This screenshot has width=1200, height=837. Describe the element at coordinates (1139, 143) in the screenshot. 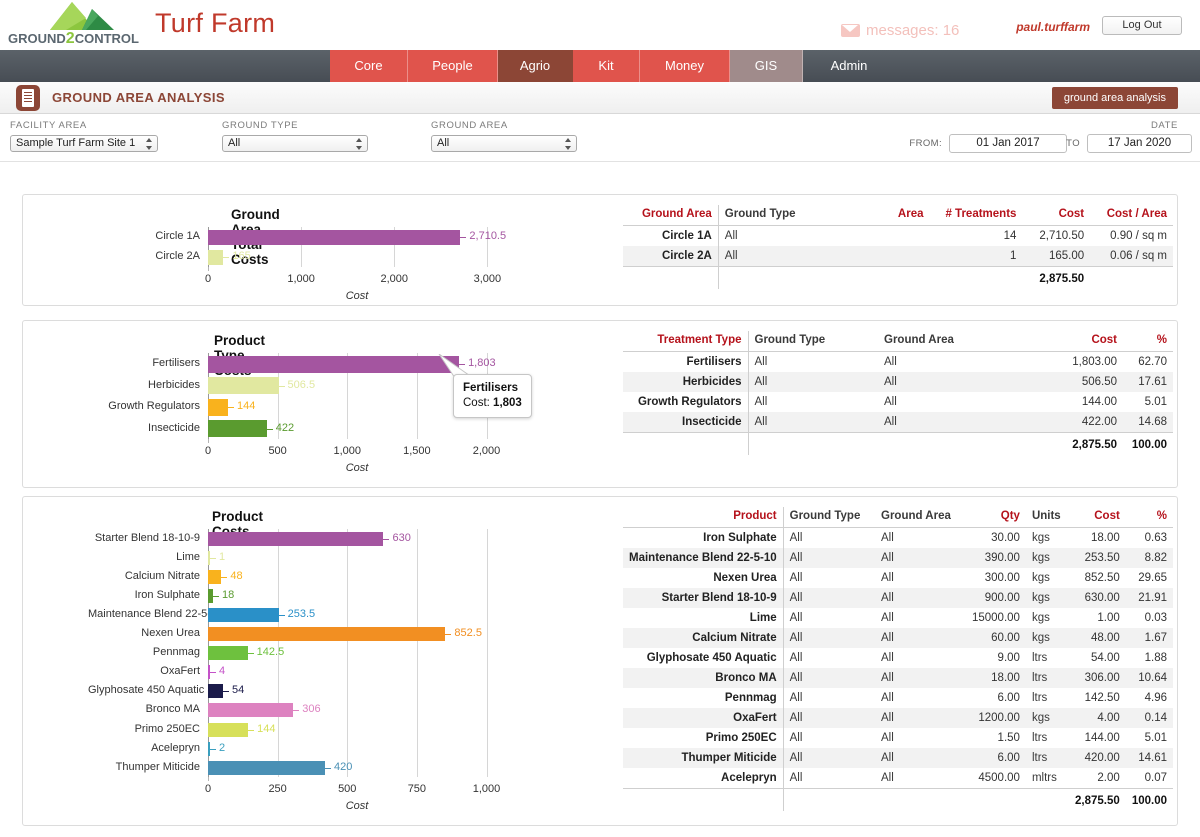

I see `date-to-input: 17 Jan 2020` at that location.